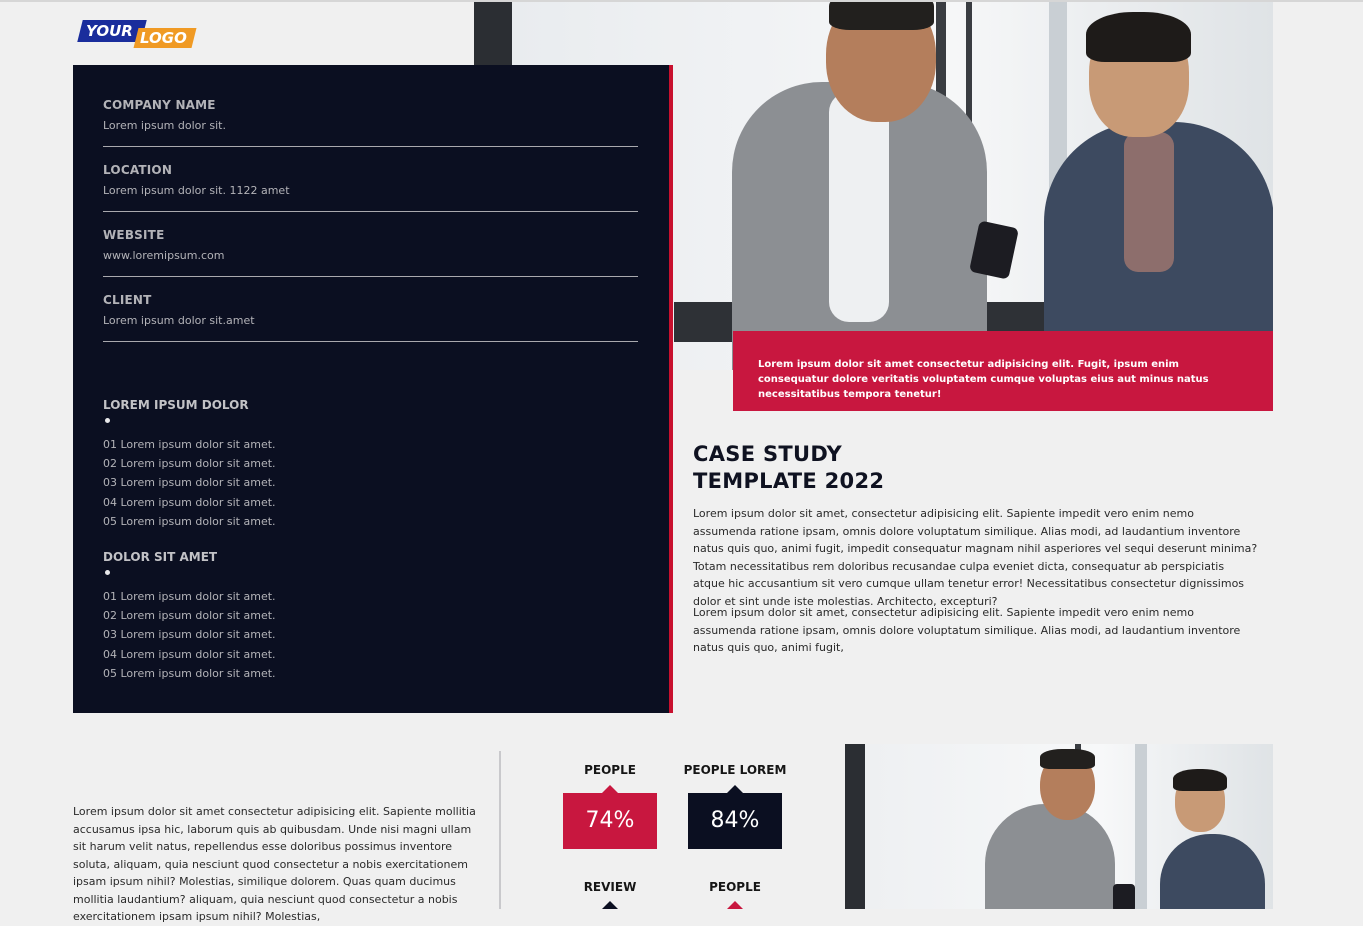 This screenshot has width=1363, height=926. What do you see at coordinates (196, 190) in the screenshot?
I see `field-value: Lorem ipsum dolor sit. 1122 amet` at bounding box center [196, 190].